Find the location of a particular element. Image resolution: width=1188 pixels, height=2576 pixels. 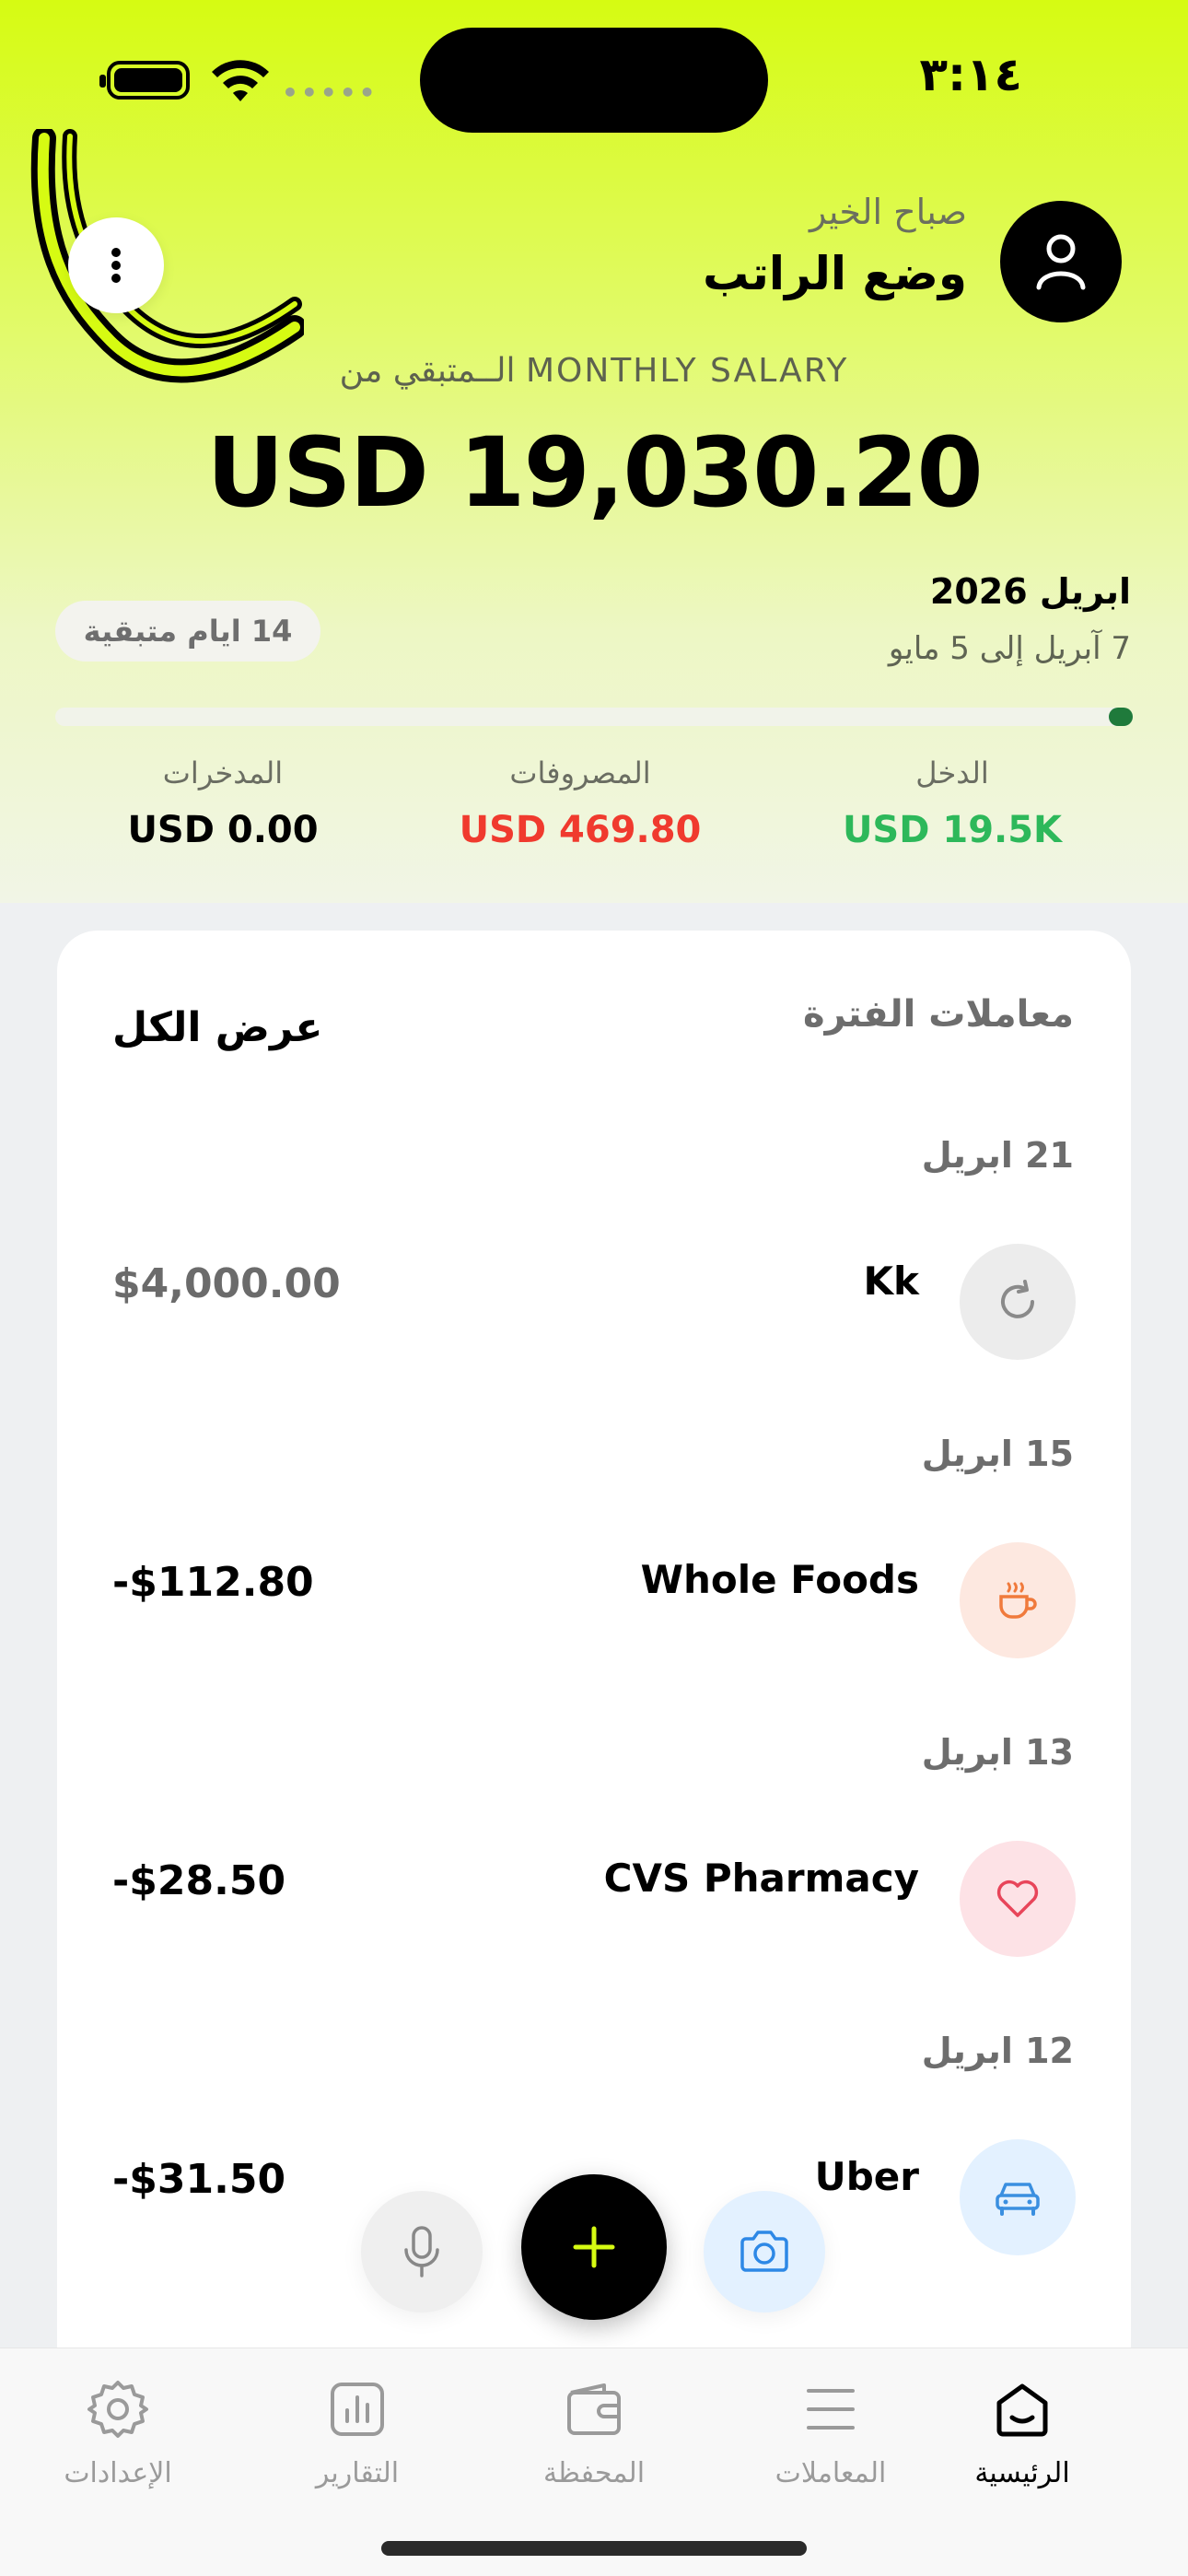

date-header: 21 ابريل is located at coordinates (998, 1155).